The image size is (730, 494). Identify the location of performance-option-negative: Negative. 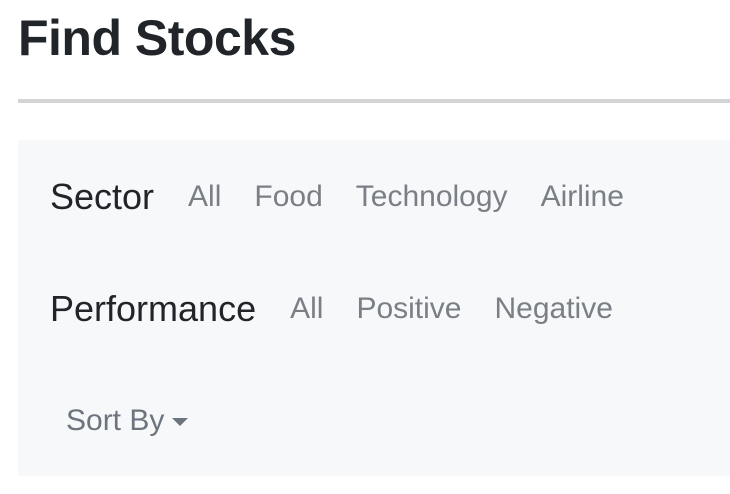
(553, 309).